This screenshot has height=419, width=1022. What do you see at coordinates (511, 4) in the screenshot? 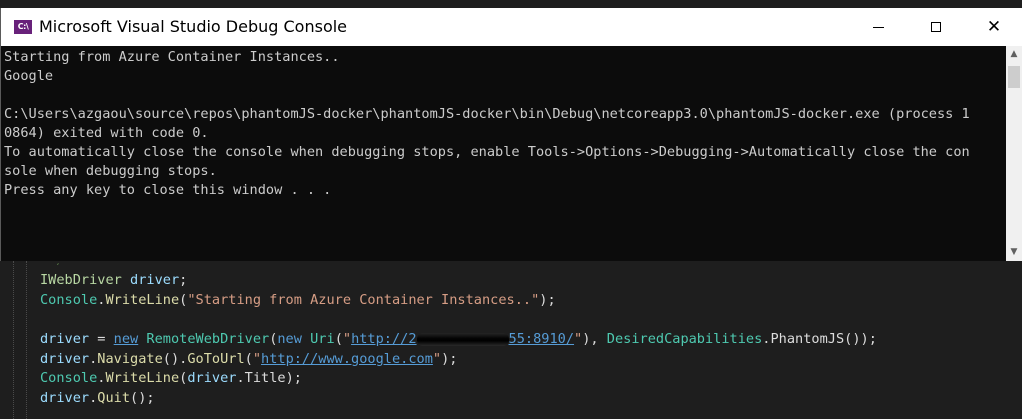
I see `editor-background-strip` at bounding box center [511, 4].